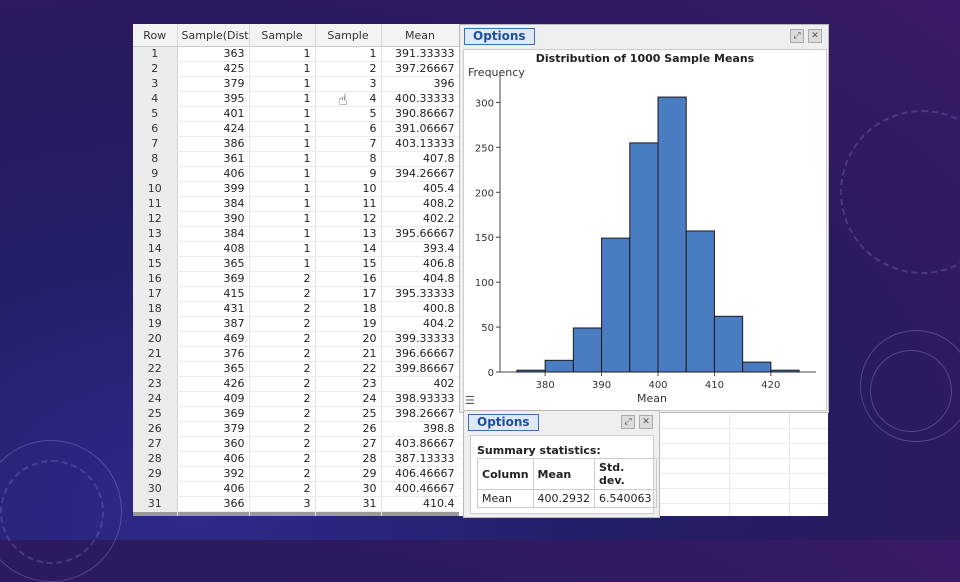 The image size is (960, 582). Describe the element at coordinates (296, 219) in the screenshot. I see `table-row: 12 390 1 12 402.2` at that location.